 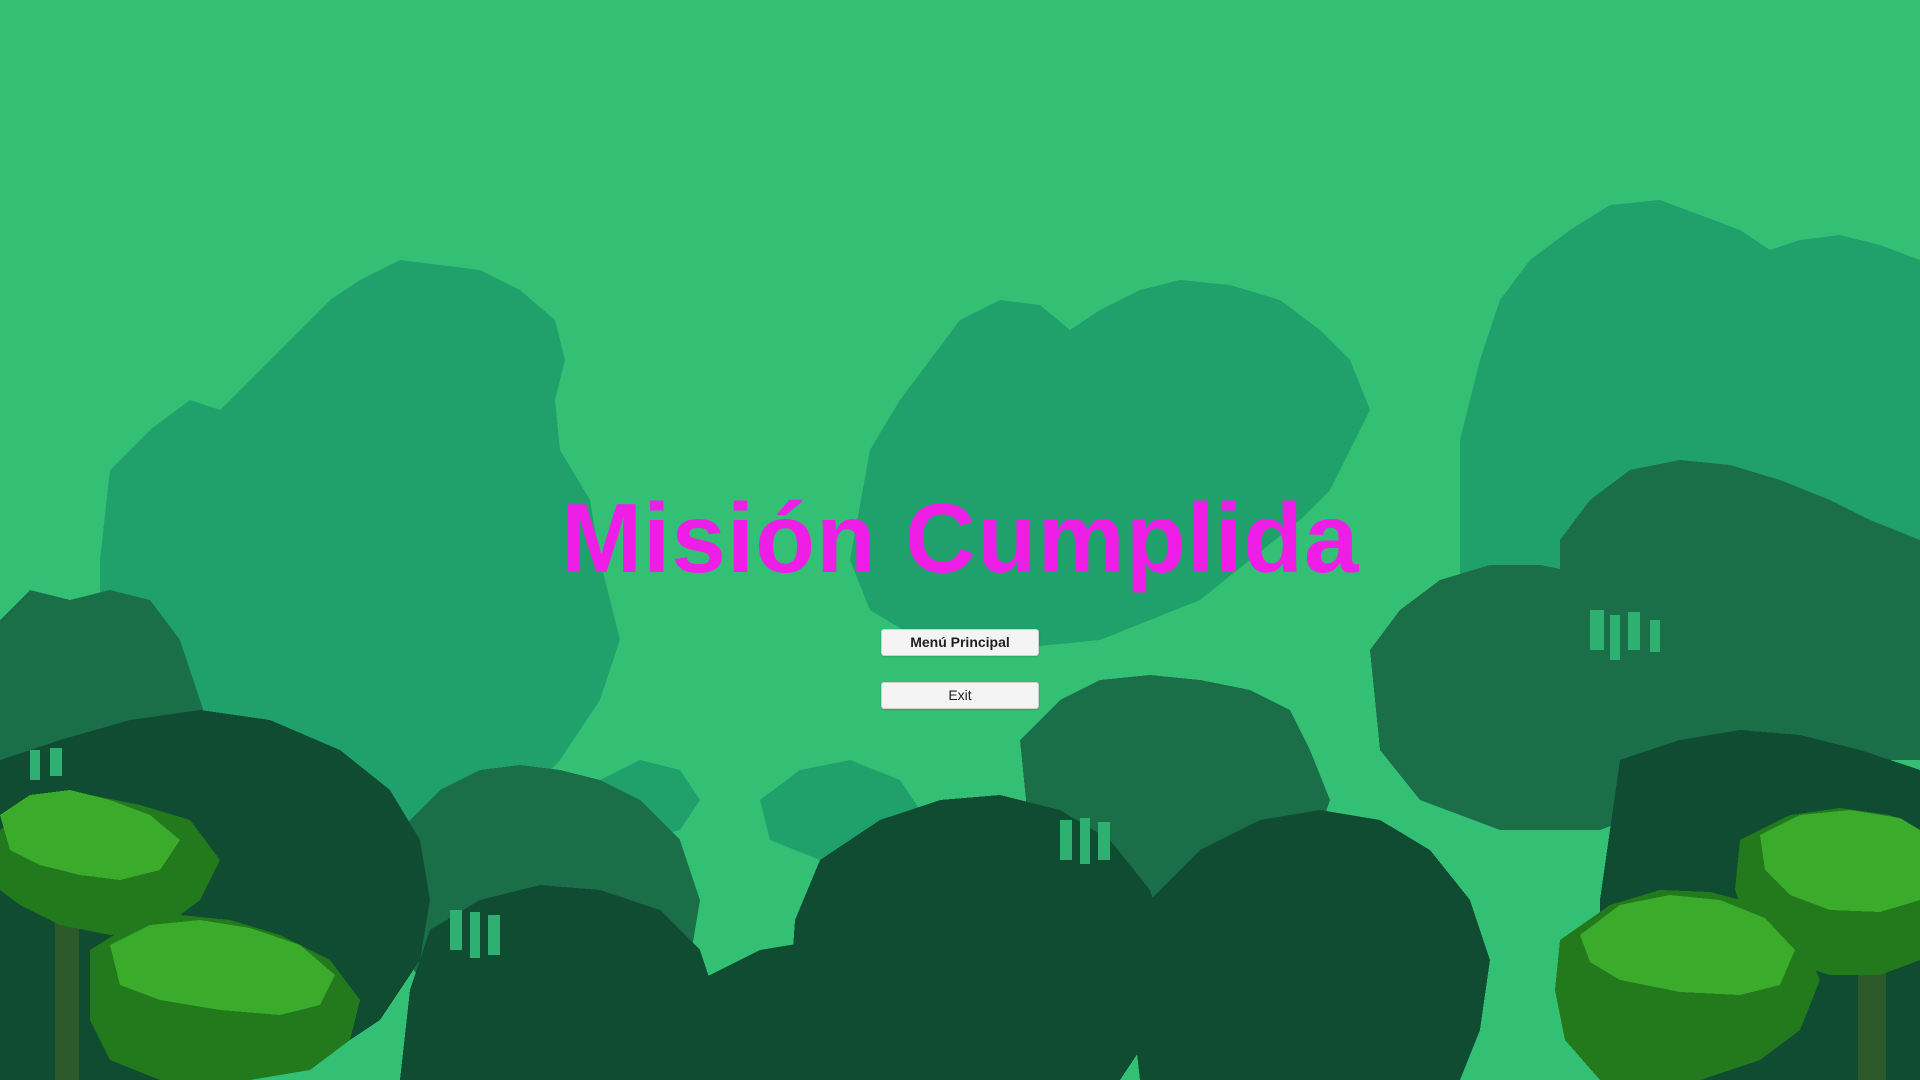 I want to click on main-menu-button: Menú Principal, so click(x=960, y=642).